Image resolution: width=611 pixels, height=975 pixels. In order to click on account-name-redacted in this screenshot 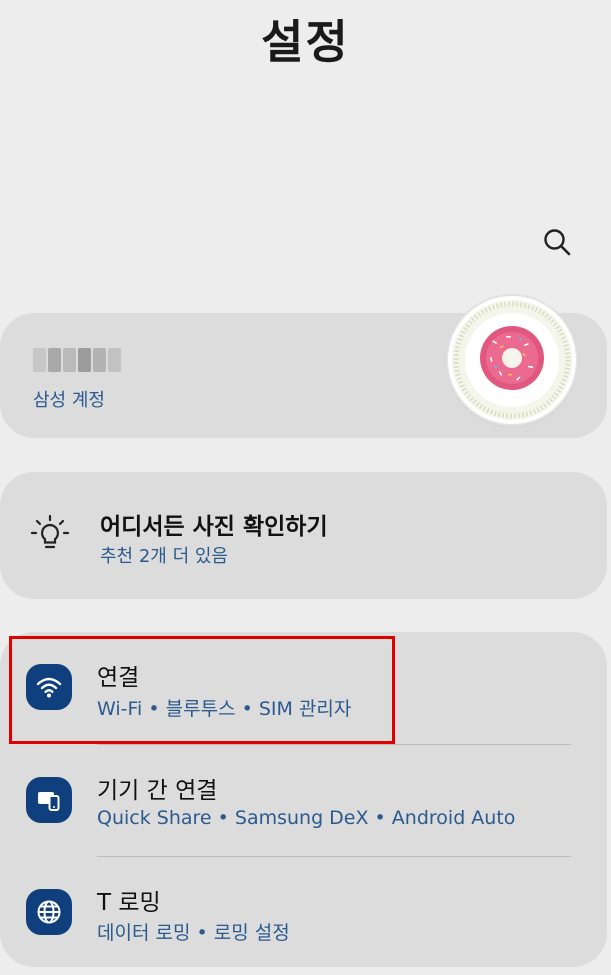, I will do `click(77, 360)`.